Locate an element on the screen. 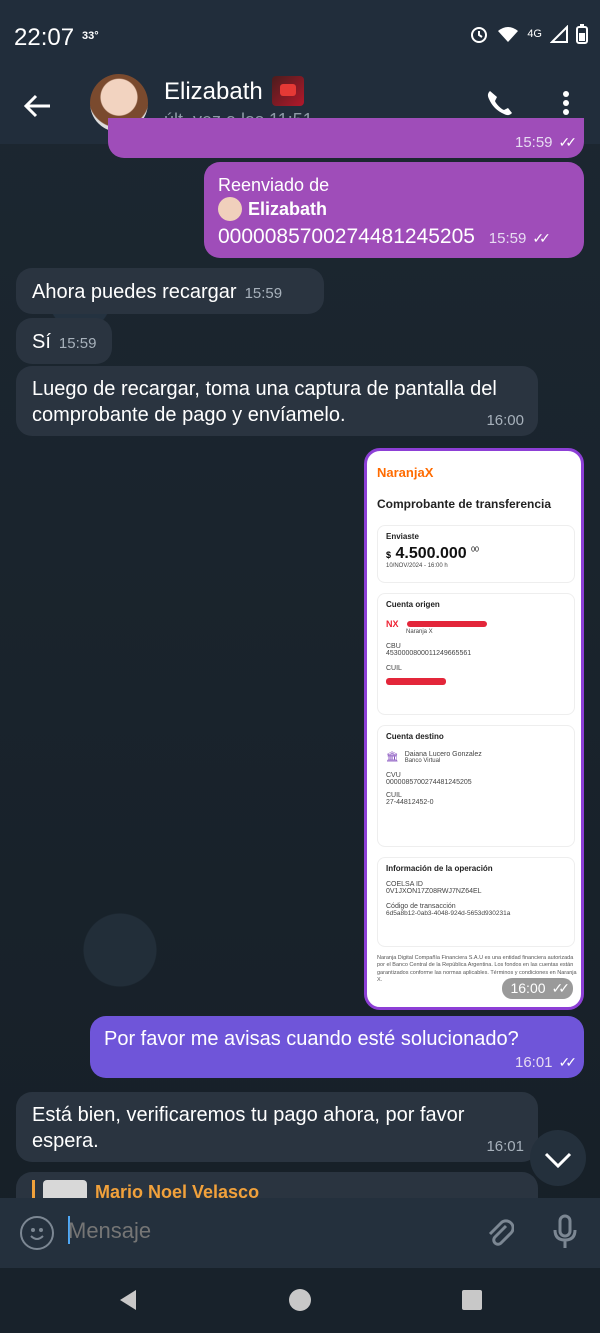 The image size is (600, 1333). message-text: Sí is located at coordinates (41, 342).